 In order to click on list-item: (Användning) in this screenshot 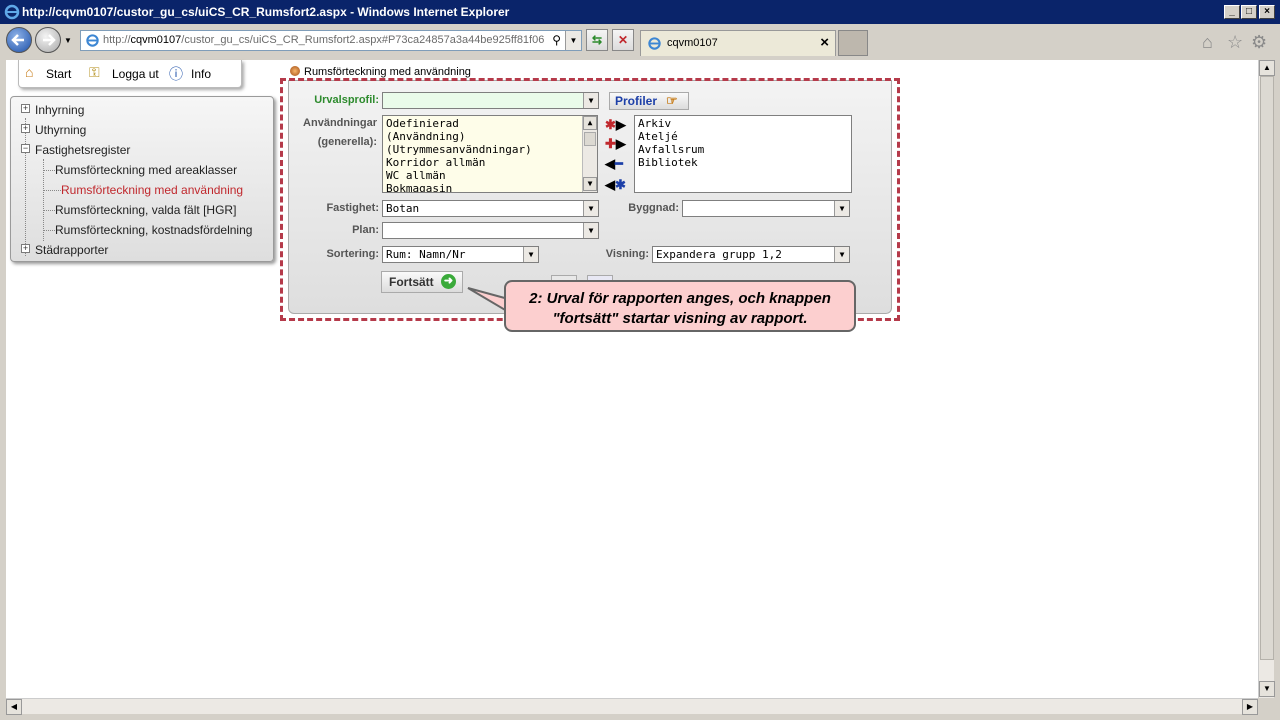, I will do `click(425, 136)`.